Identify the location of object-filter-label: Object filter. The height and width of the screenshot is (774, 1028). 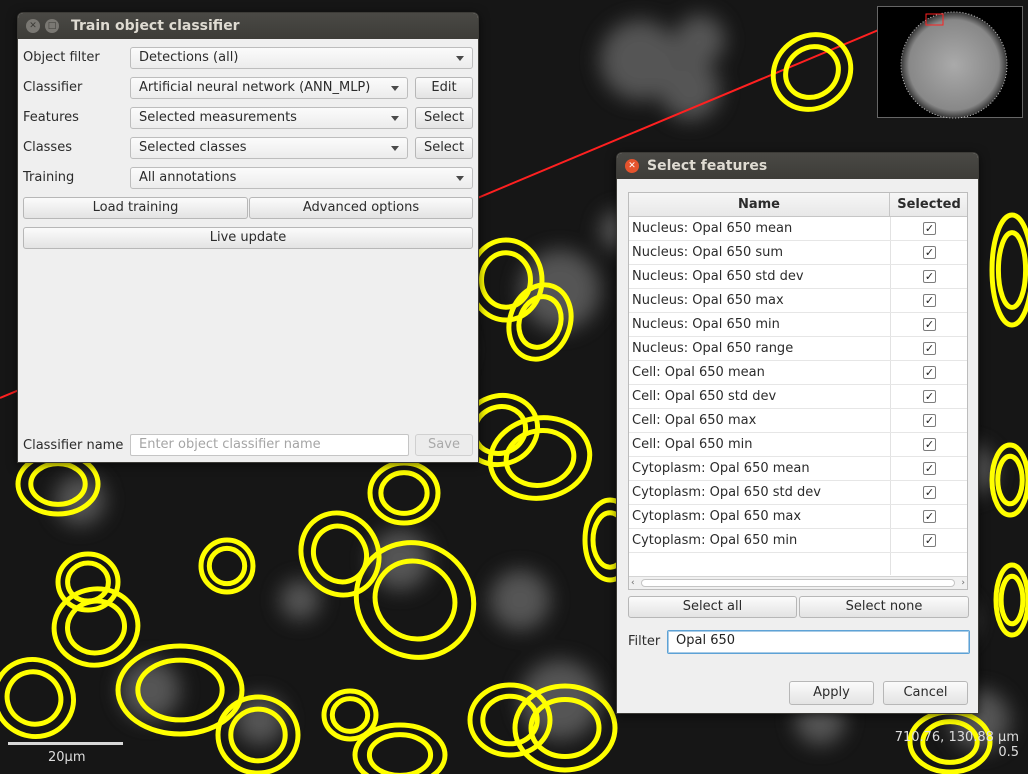
(61, 57).